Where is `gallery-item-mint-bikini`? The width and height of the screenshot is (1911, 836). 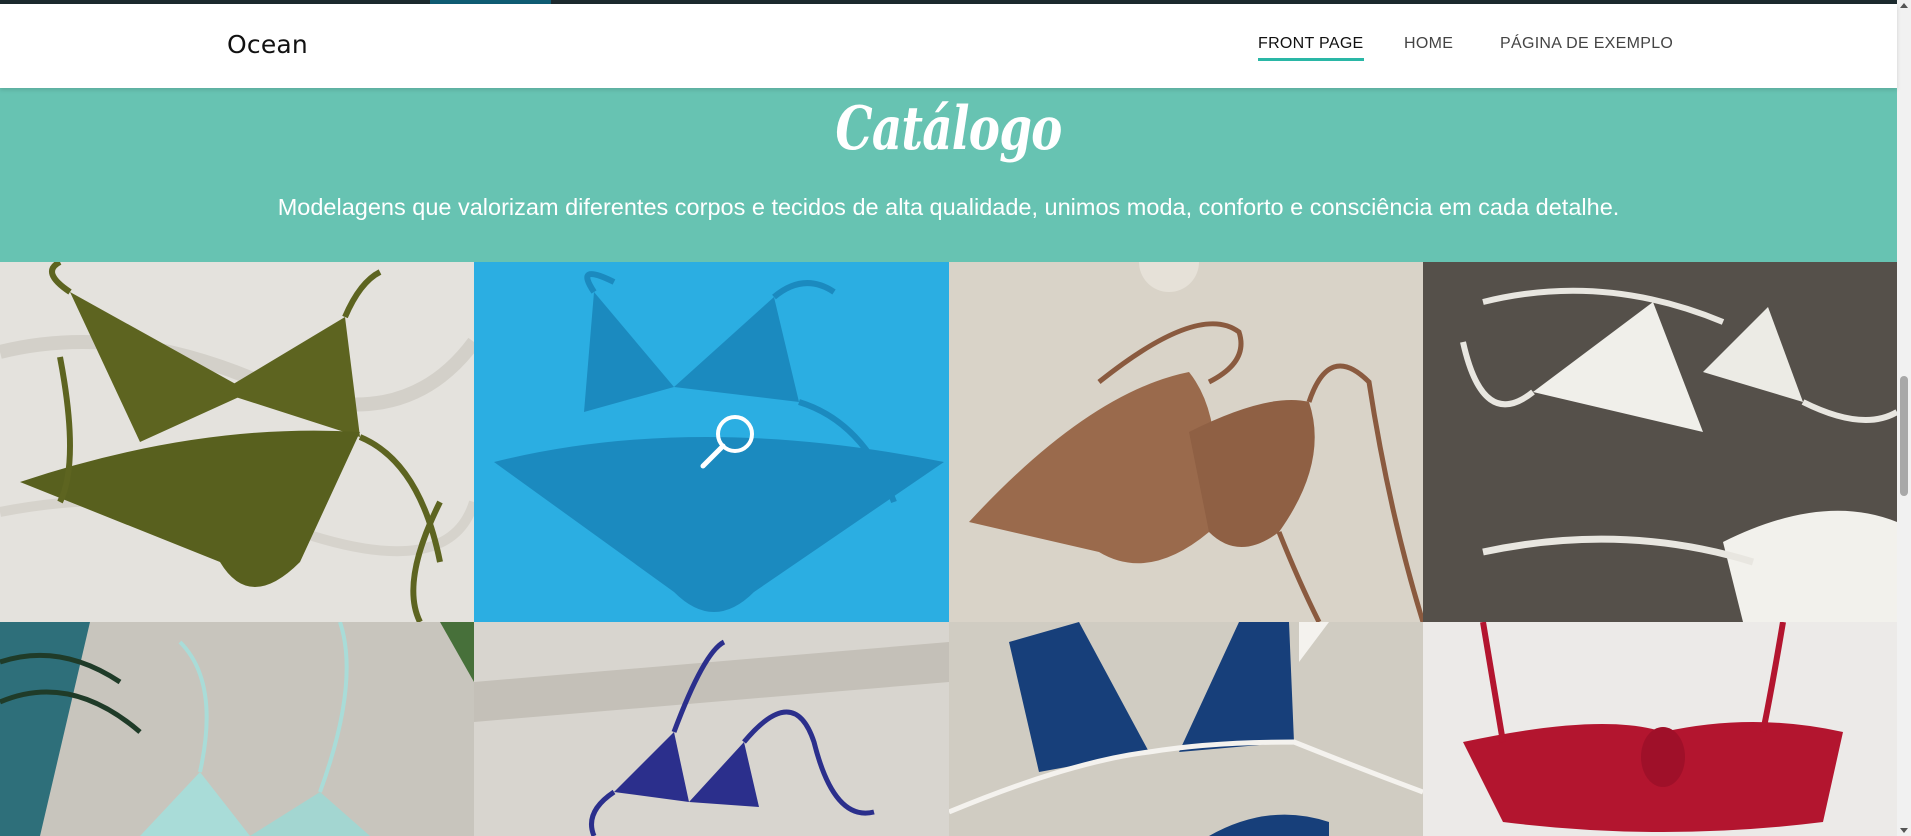
gallery-item-mint-bikini is located at coordinates (237, 729).